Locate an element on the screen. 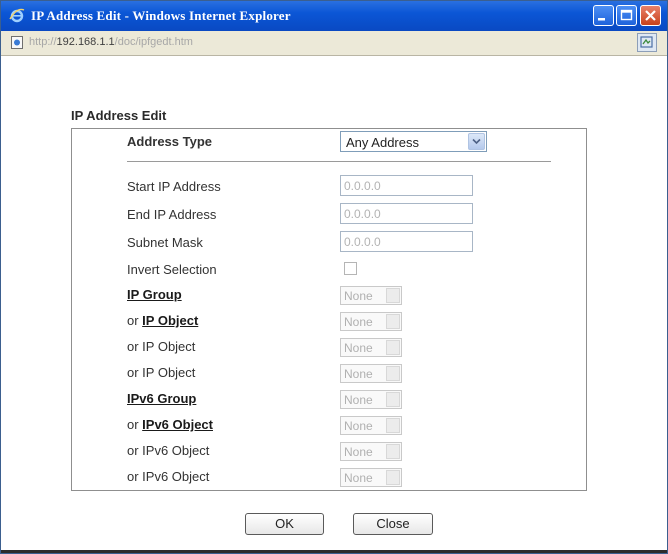 This screenshot has width=668, height=554. ipv6-object-3-label: or IPv6 Object is located at coordinates (168, 476).